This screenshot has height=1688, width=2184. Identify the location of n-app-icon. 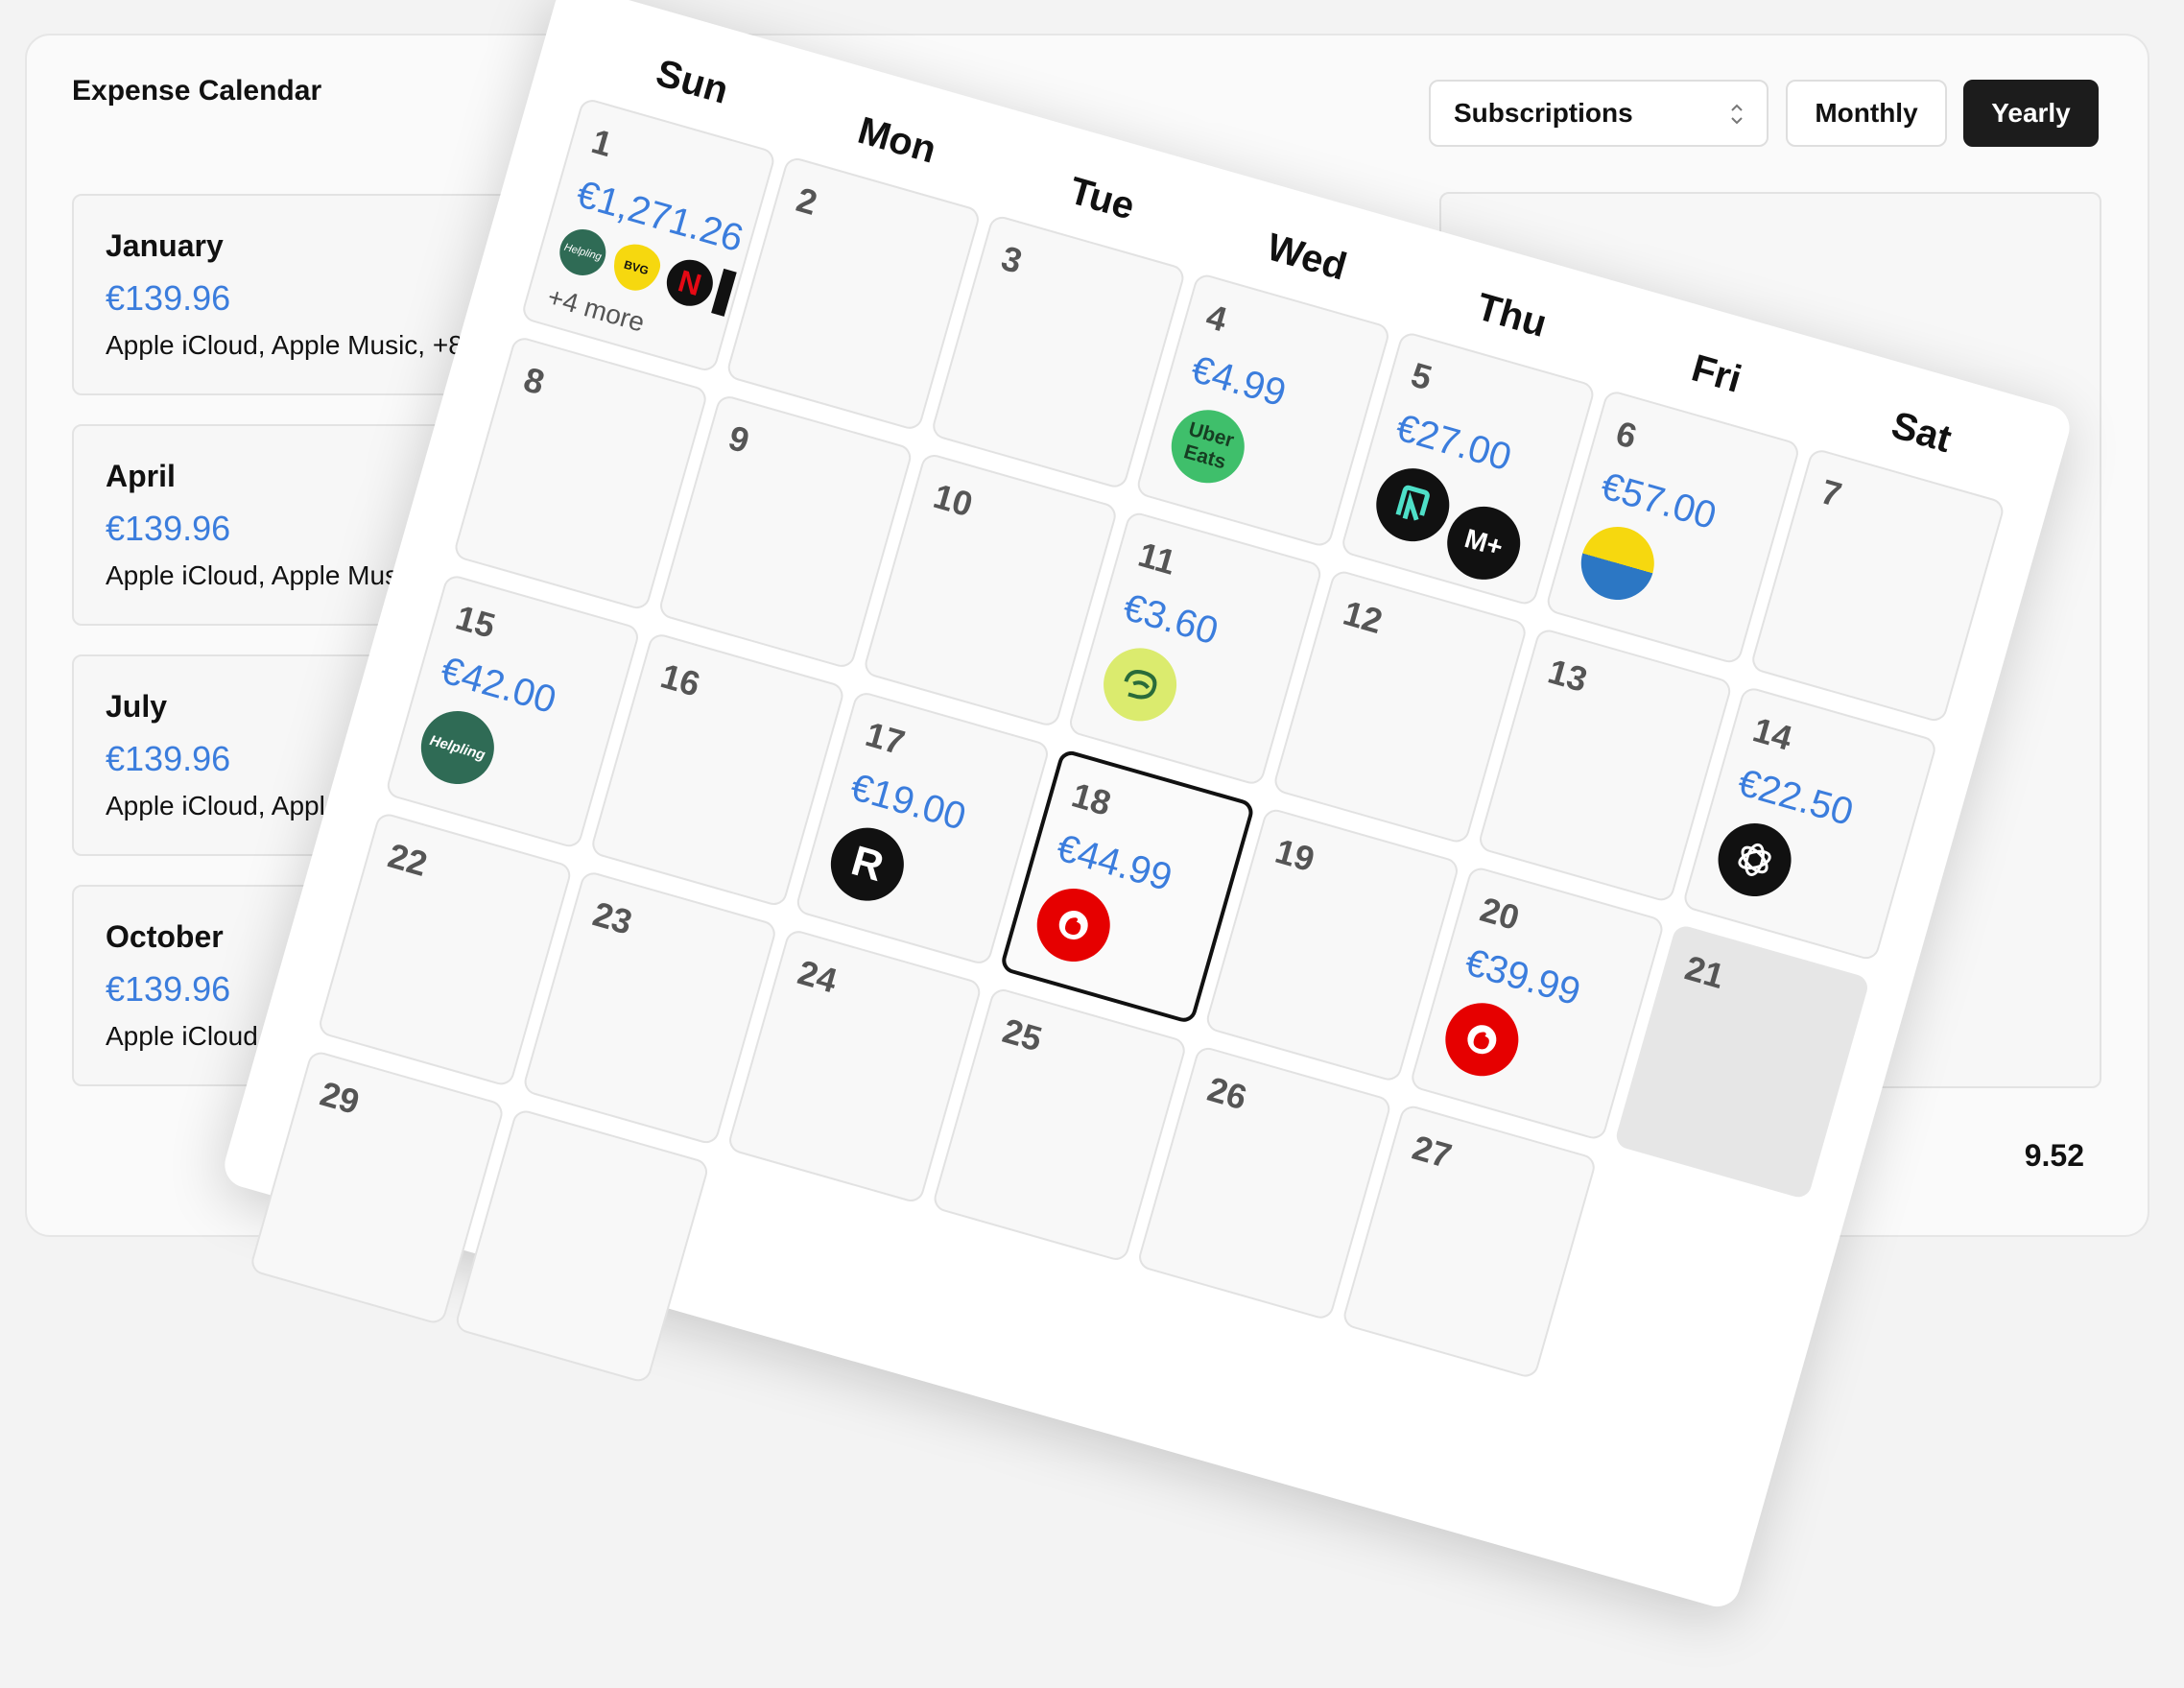
(1413, 506).